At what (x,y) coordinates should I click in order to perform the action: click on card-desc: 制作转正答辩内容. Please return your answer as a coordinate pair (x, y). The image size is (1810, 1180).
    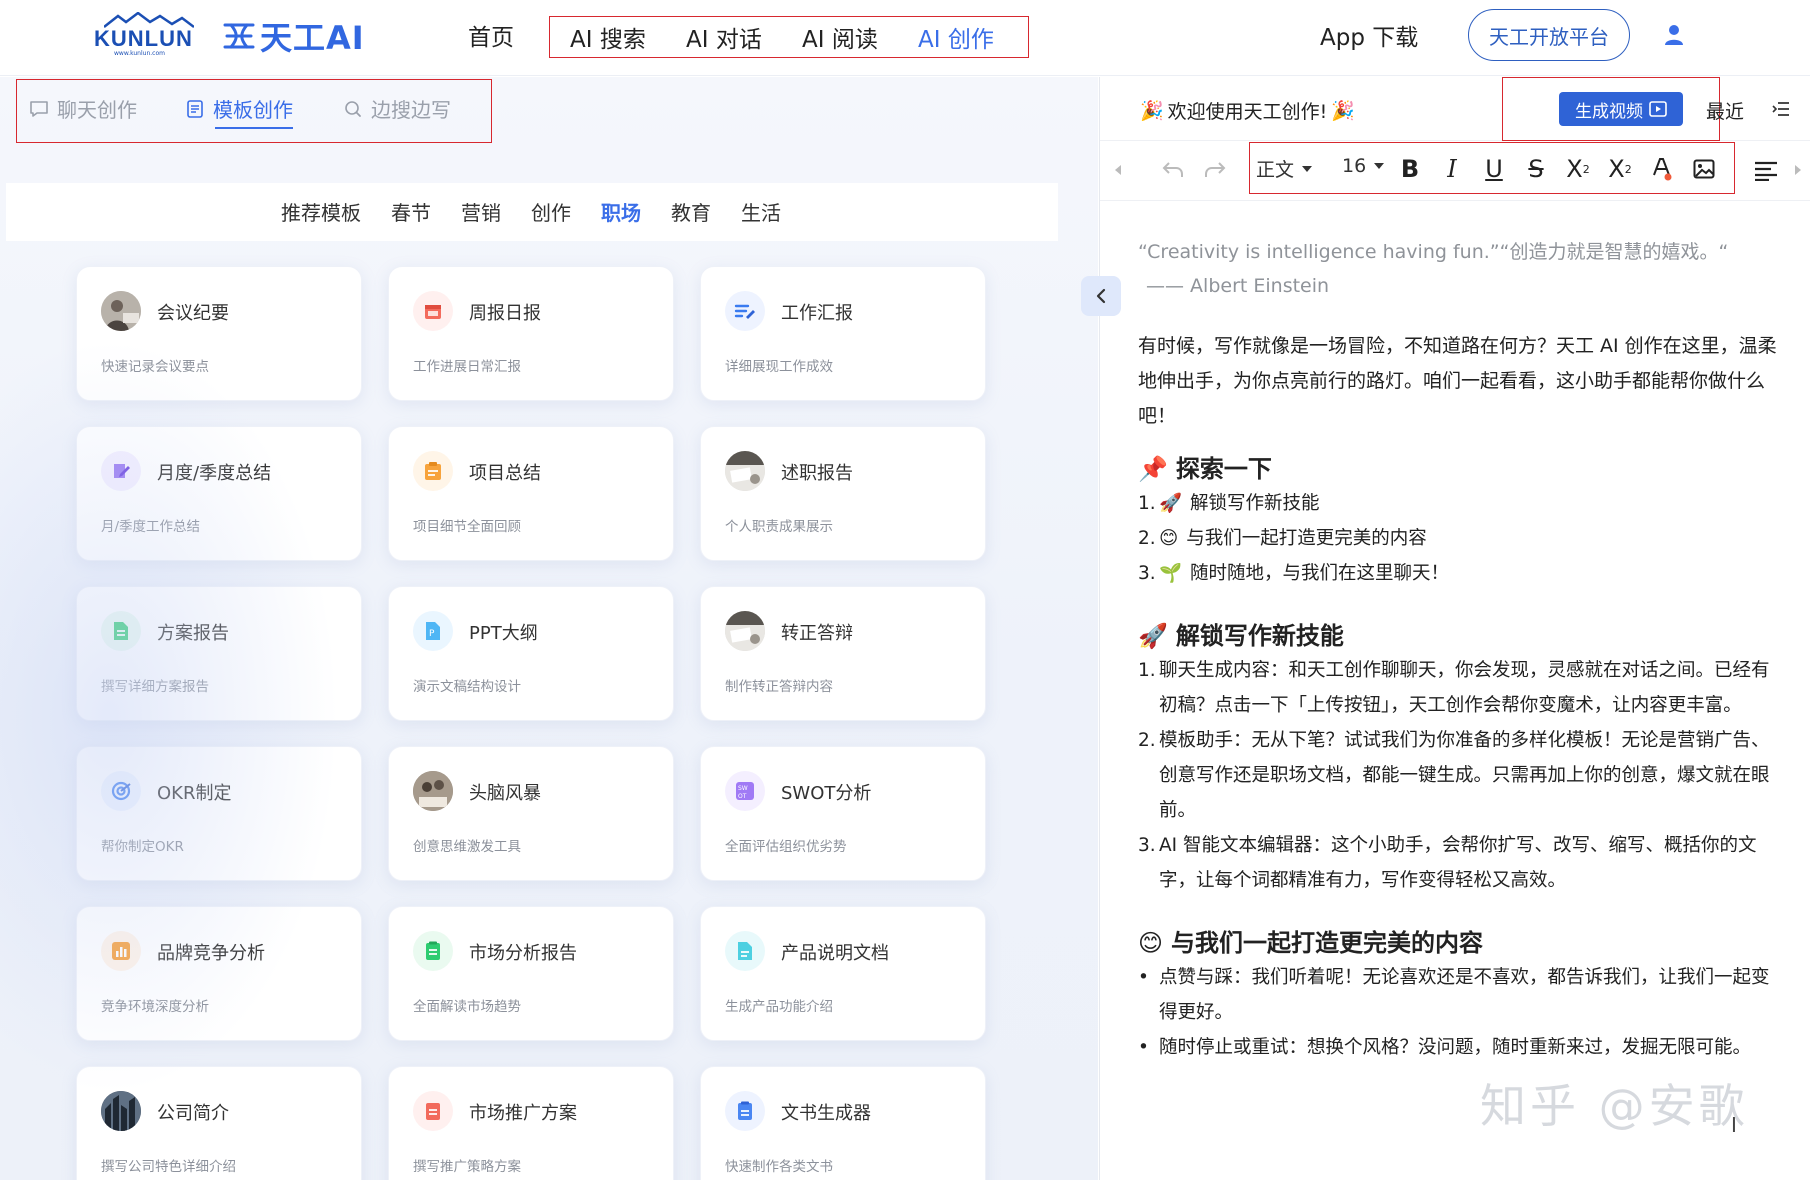
    Looking at the image, I should click on (779, 687).